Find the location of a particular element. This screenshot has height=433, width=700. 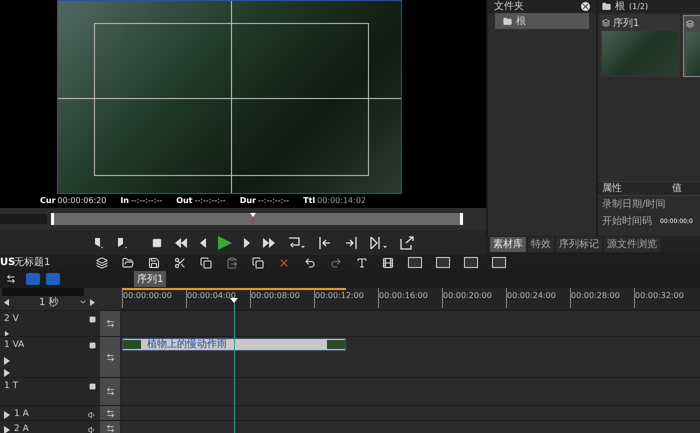

film-button is located at coordinates (388, 262).